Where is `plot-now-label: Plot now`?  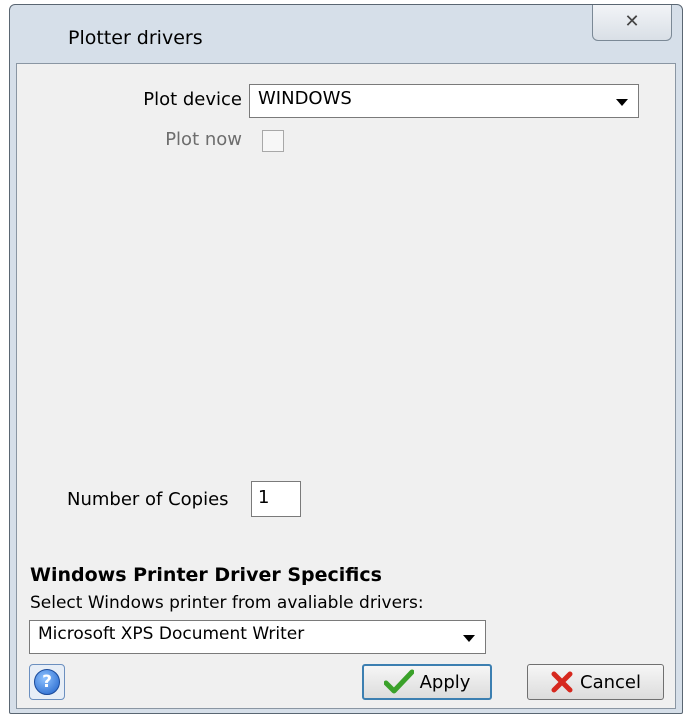
plot-now-label: Plot now is located at coordinates (203, 139).